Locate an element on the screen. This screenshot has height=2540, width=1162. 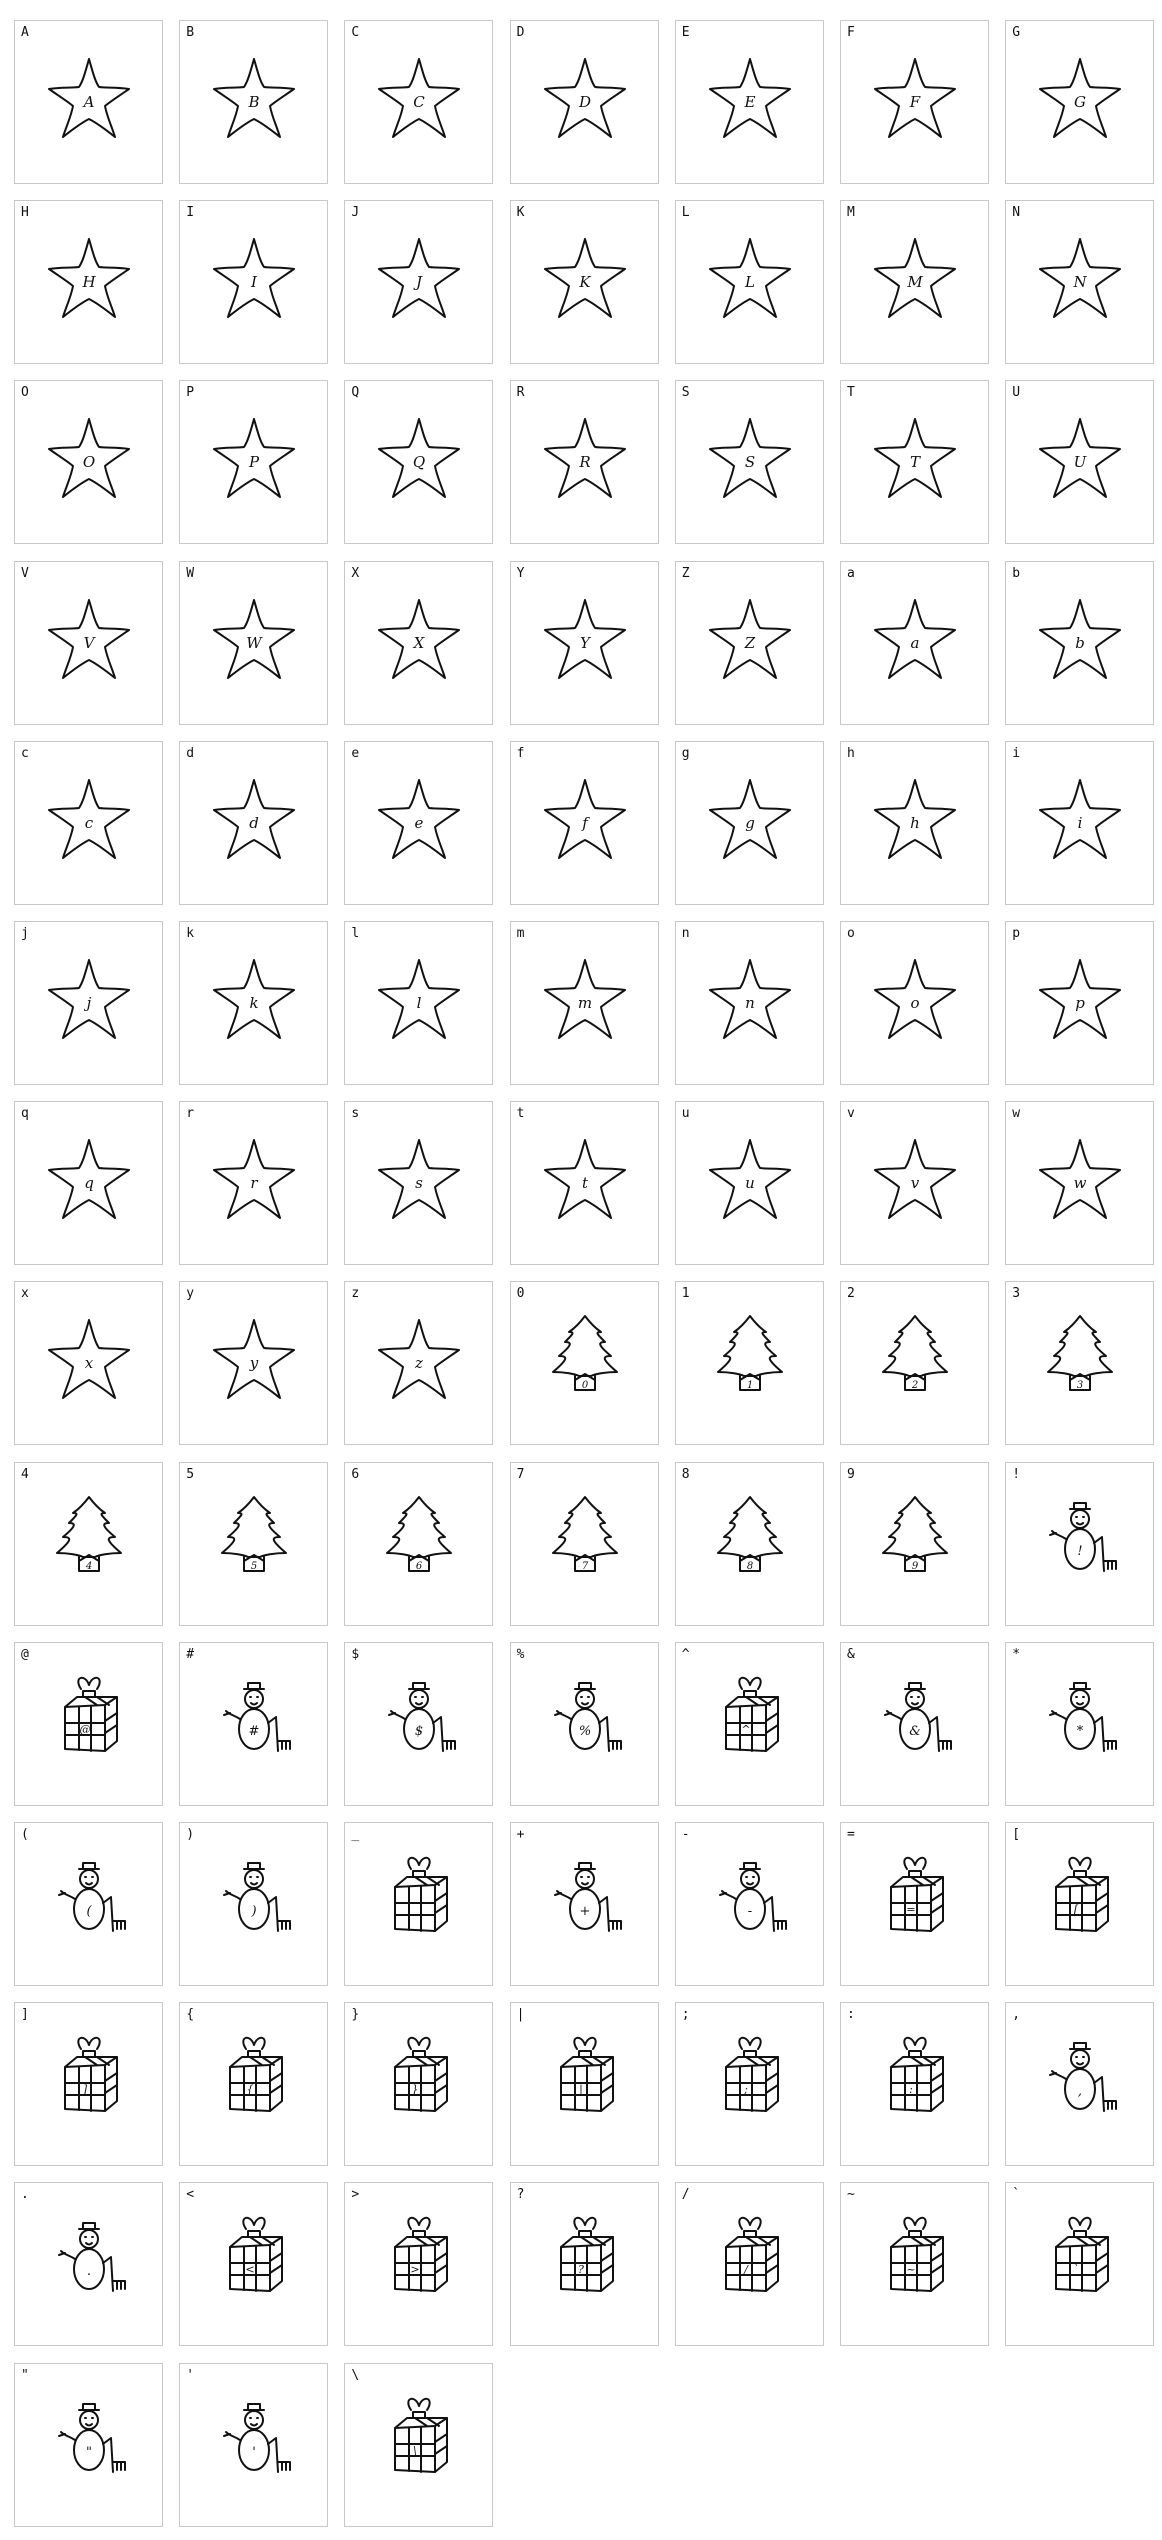
star-icon: q is located at coordinates (89, 1179).